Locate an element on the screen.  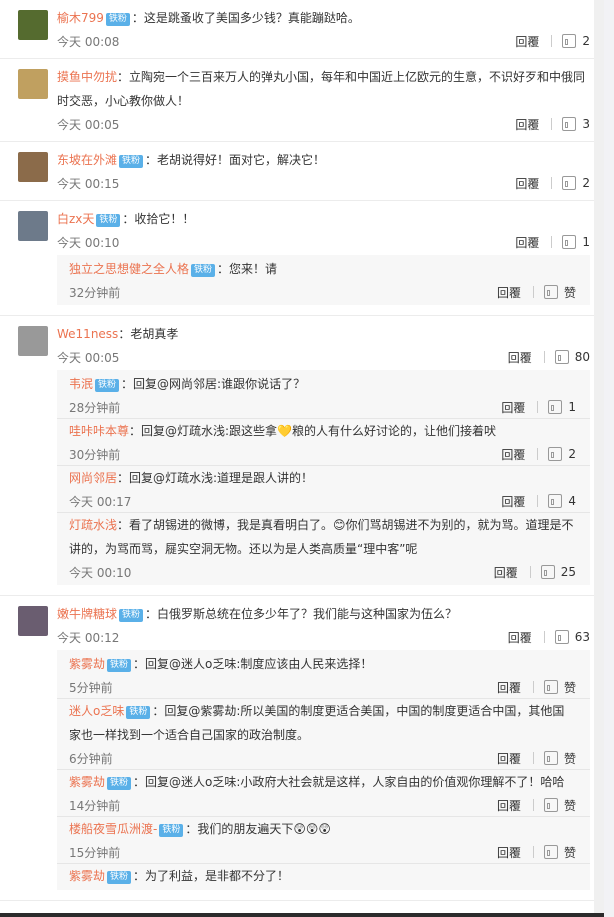
like-button: 4 is located at coordinates (562, 501).